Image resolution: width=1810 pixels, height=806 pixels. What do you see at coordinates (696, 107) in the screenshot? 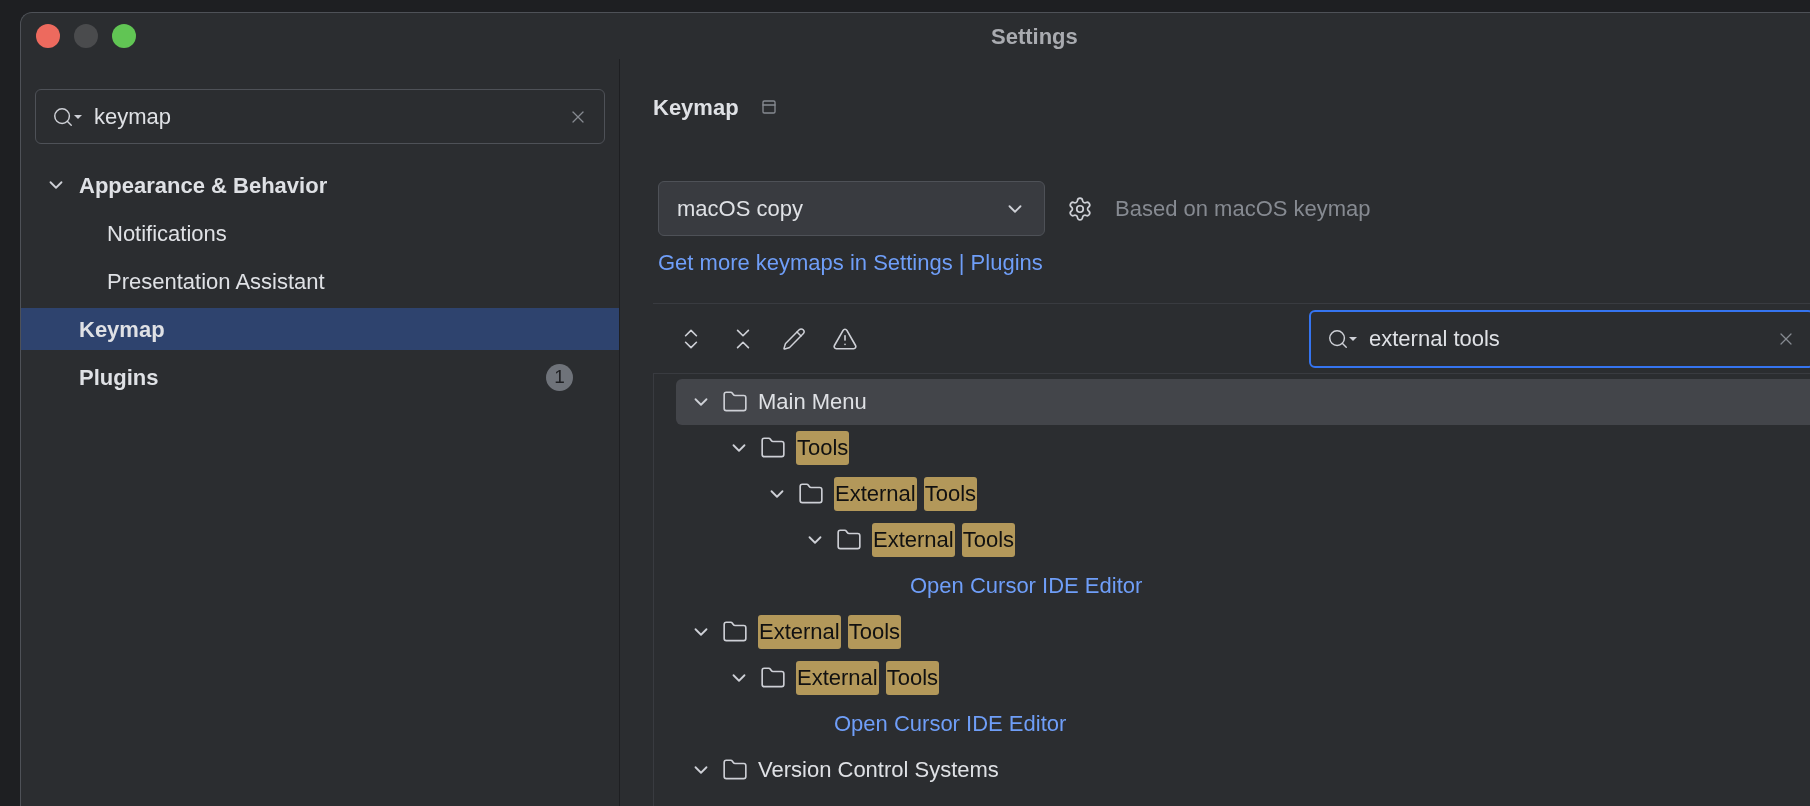
I see `page-title: Keymap` at bounding box center [696, 107].